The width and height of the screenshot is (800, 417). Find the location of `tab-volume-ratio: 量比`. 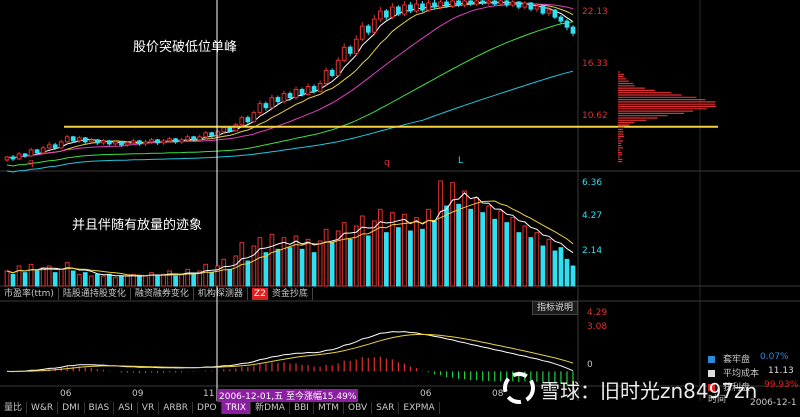

tab-volume-ratio: 量比 is located at coordinates (13, 408).